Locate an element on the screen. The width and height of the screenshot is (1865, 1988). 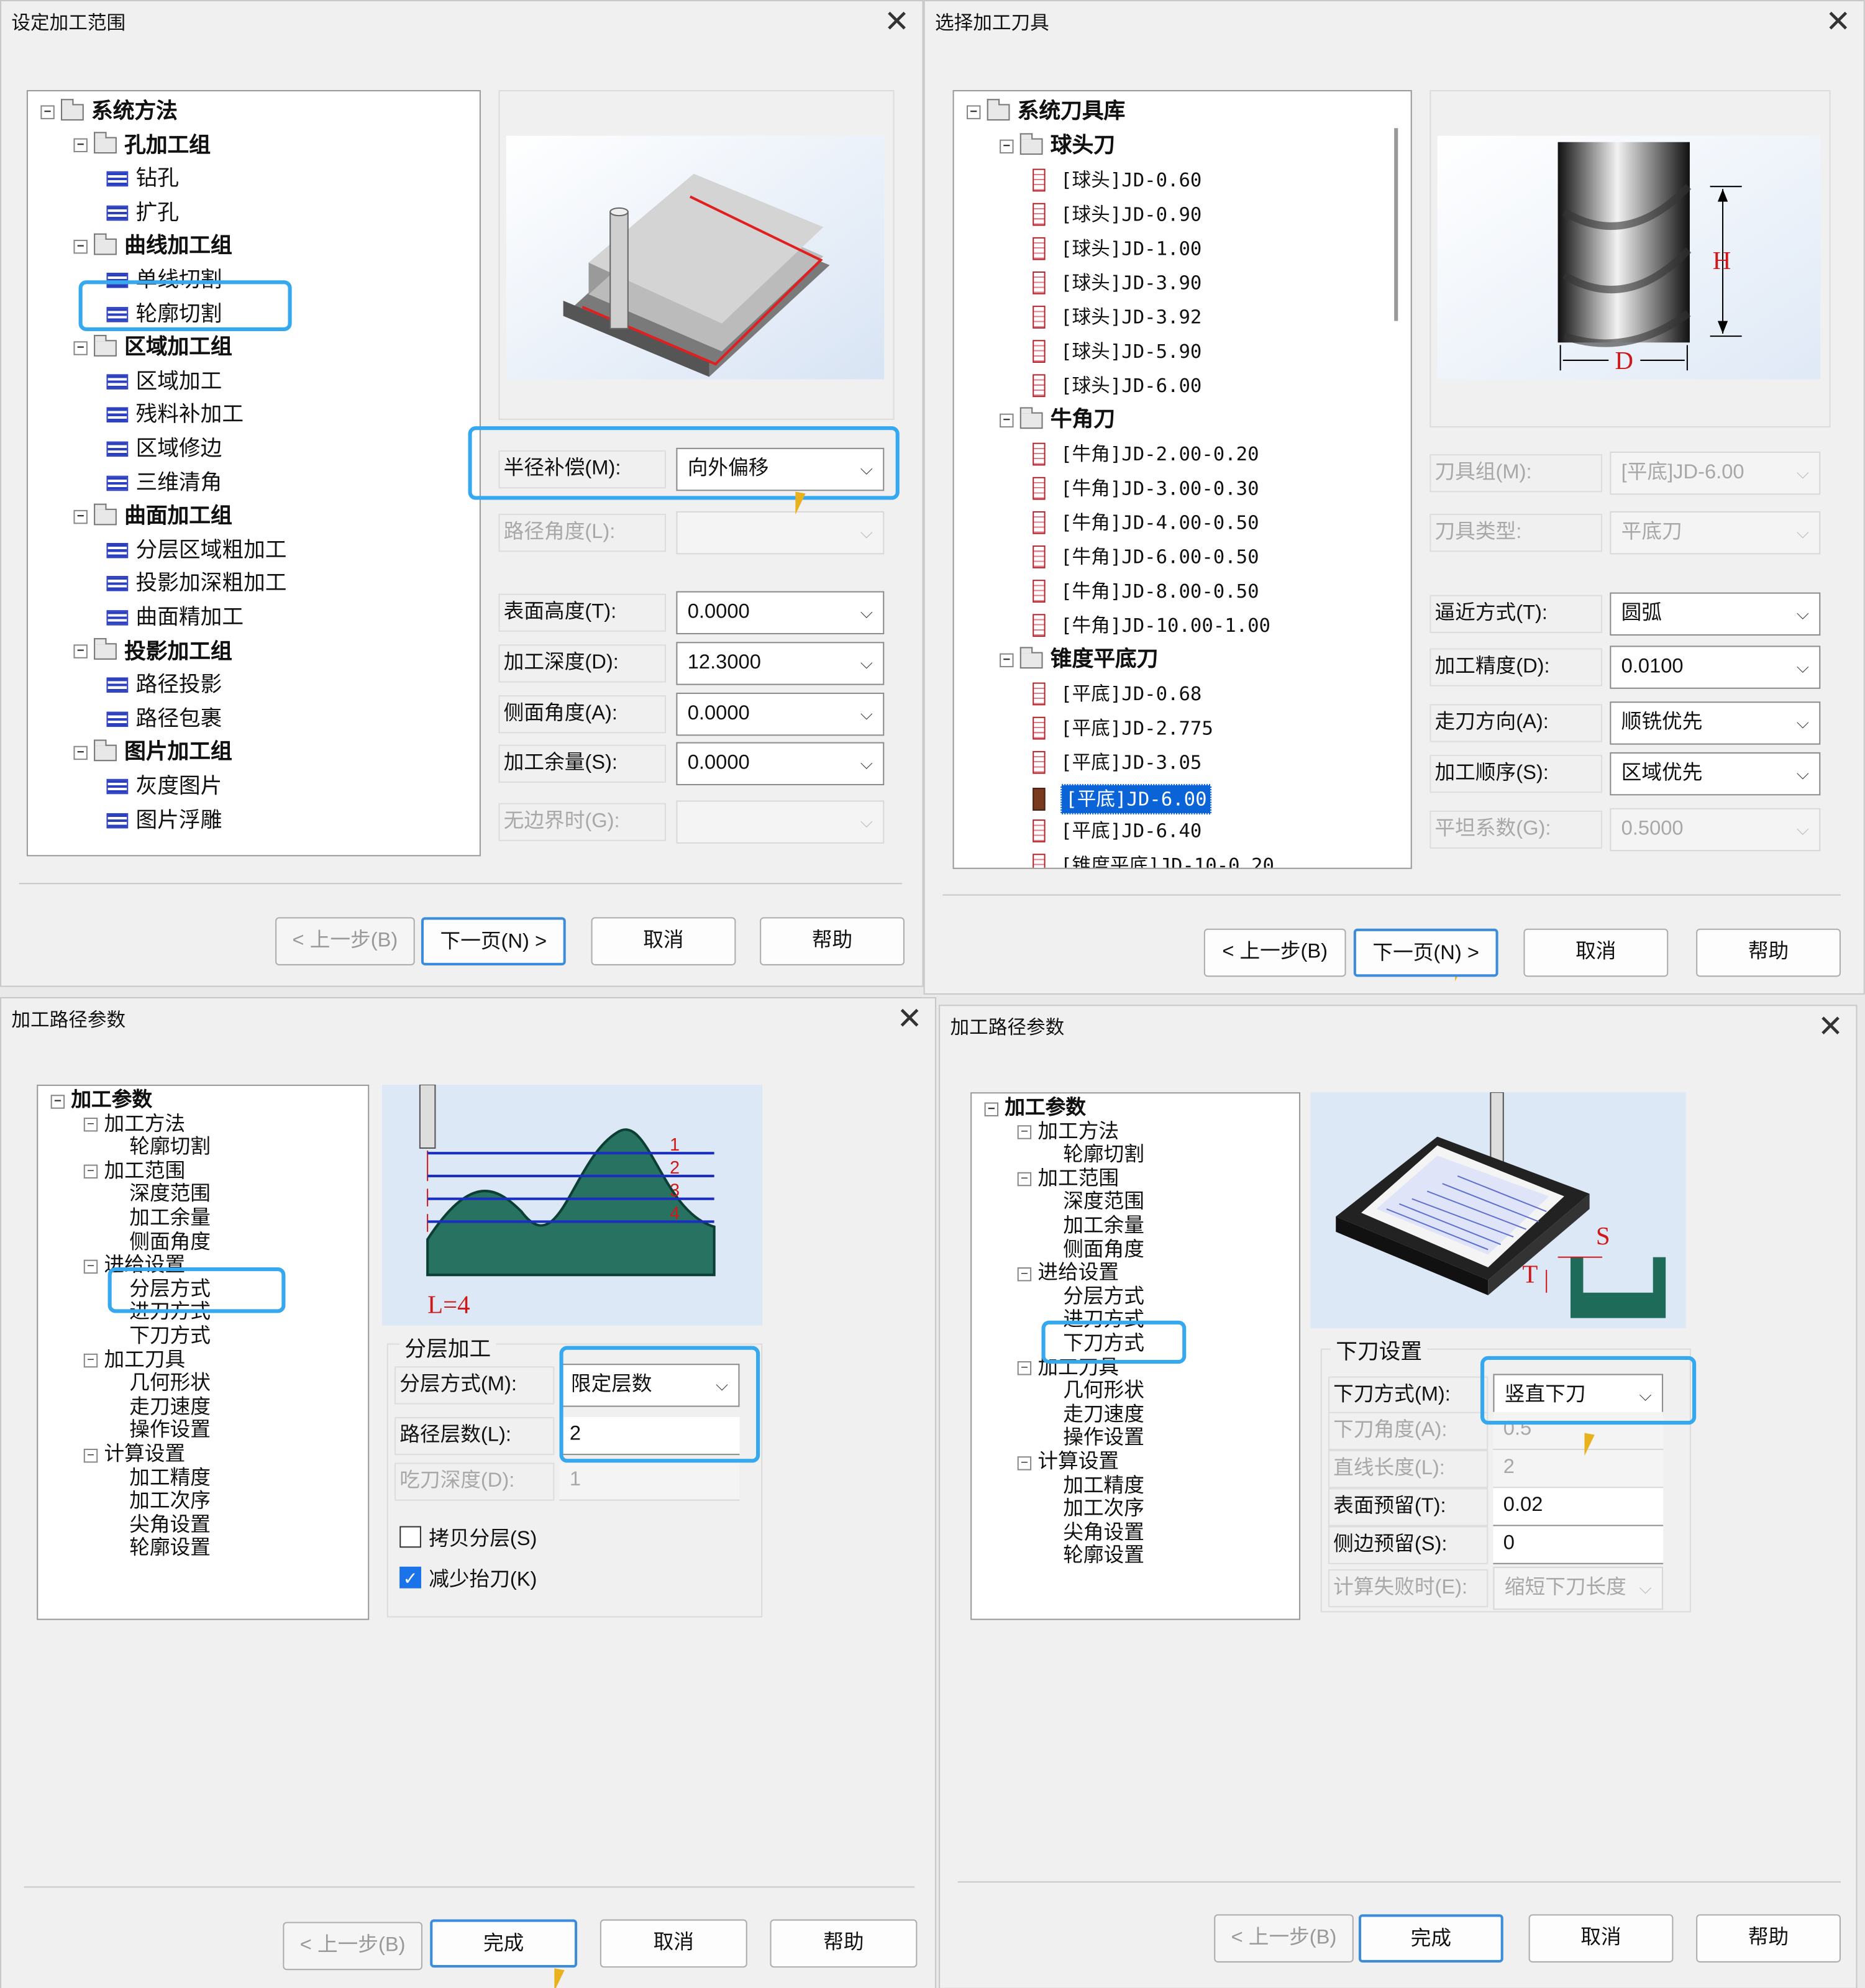
tree-item: [平底]JD-0.68 is located at coordinates (1117, 694).